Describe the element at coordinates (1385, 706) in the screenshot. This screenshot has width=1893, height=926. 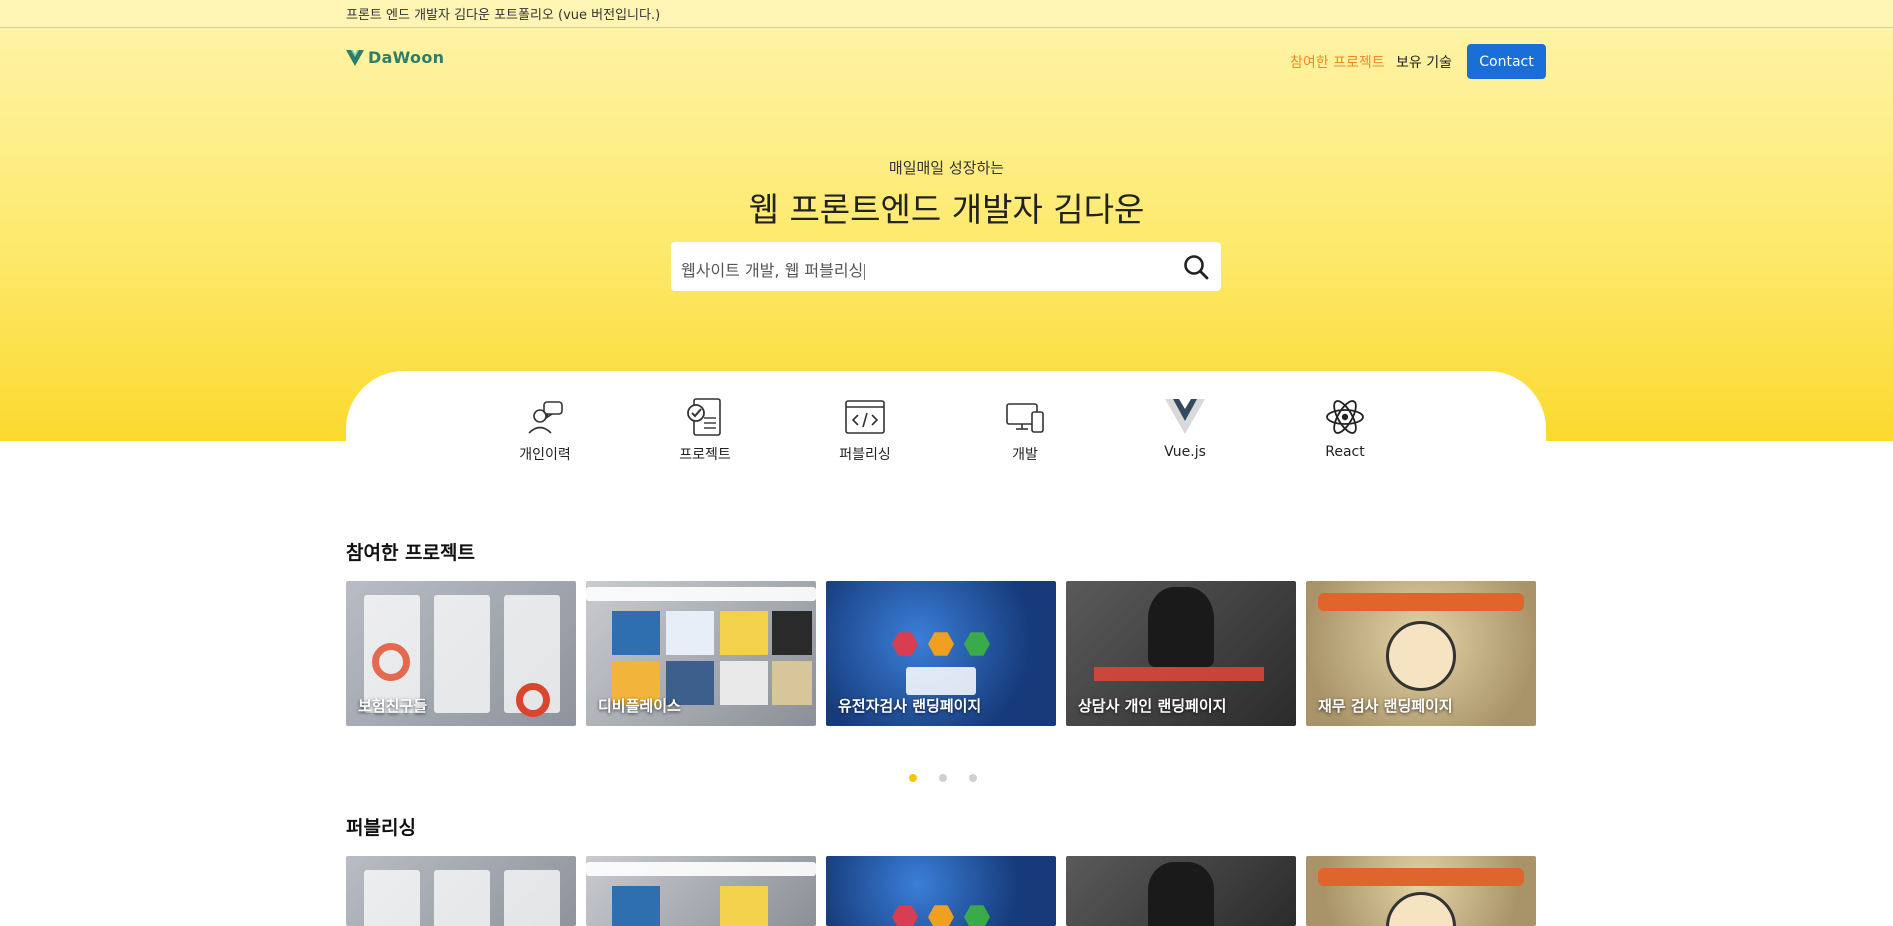
I see `project-card-title: 재무 검사 랜딩페이지` at that location.